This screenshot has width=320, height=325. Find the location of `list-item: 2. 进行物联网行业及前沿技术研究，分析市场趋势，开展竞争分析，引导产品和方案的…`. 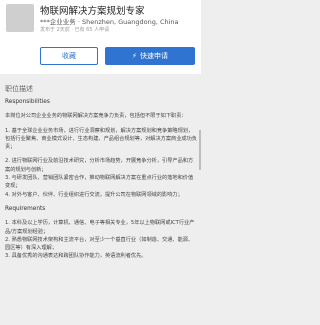

list-item: 2. 进行物联网行业及前沿技术研究，分析市场趋势，开展竞争分析，引导产品和方案的… is located at coordinates (99, 165).